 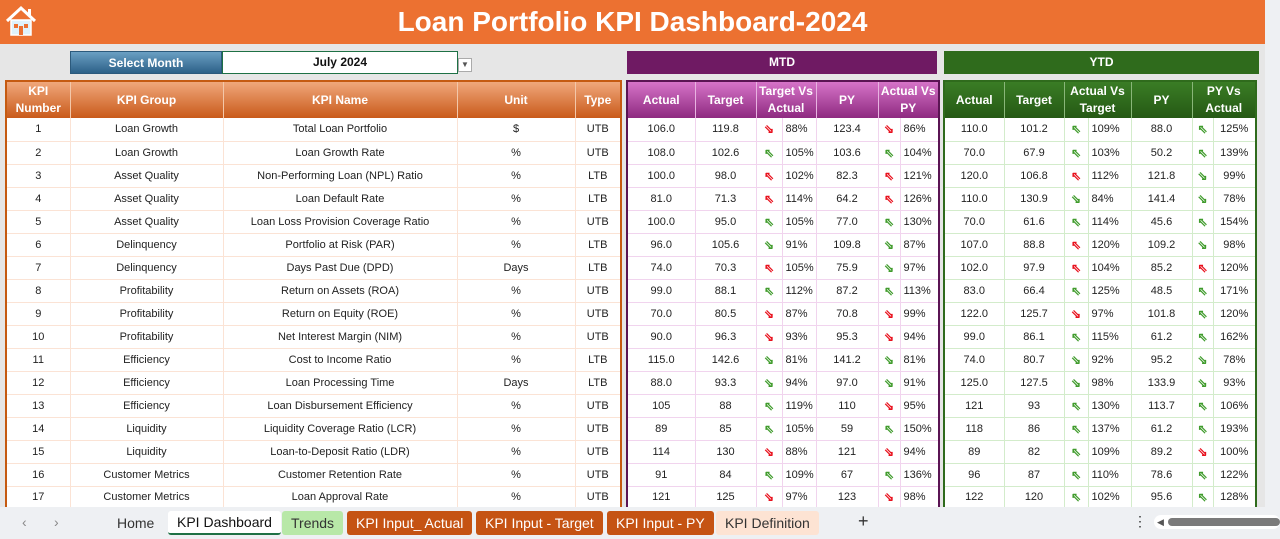 I want to click on ytd-actual-vs-target: 114%, so click(x=1110, y=222).